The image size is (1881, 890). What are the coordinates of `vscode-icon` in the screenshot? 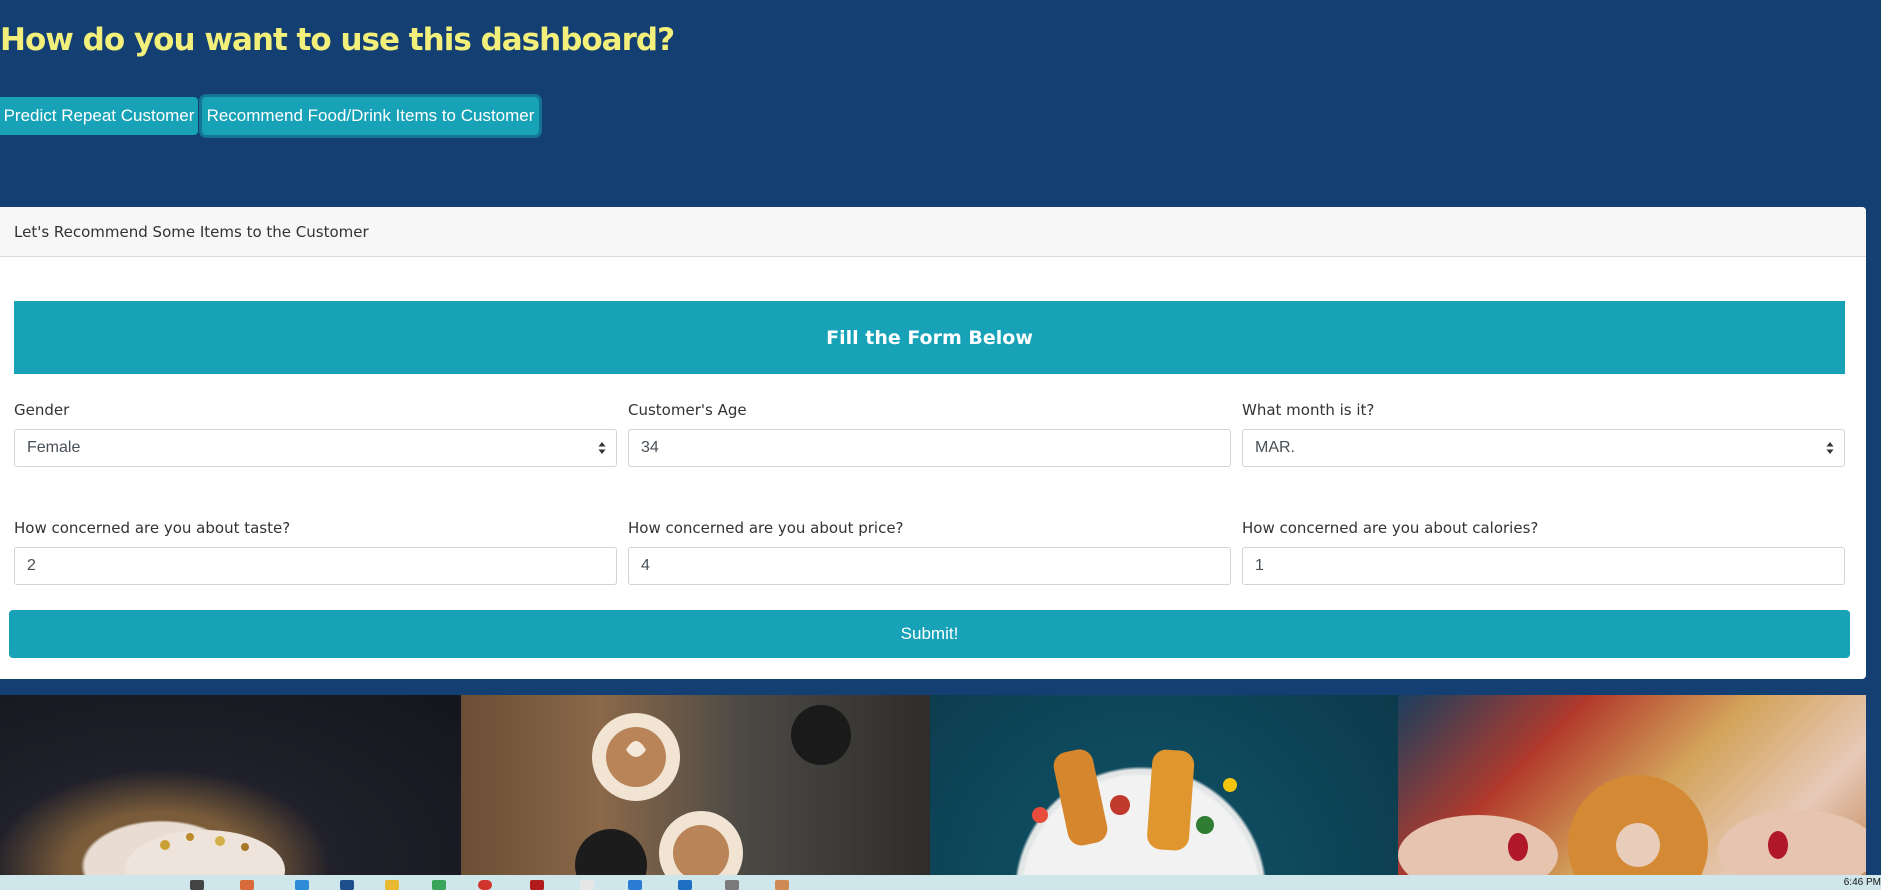 It's located at (635, 885).